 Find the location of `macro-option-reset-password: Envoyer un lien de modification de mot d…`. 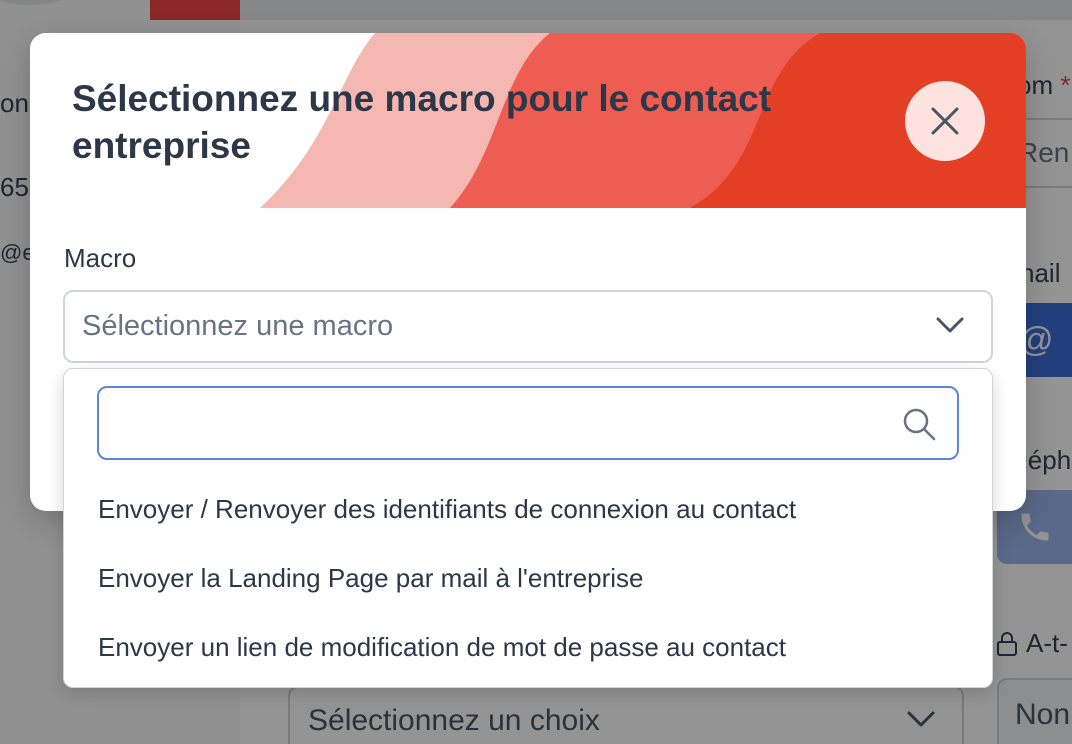

macro-option-reset-password: Envoyer un lien de modification de mot d… is located at coordinates (442, 647).